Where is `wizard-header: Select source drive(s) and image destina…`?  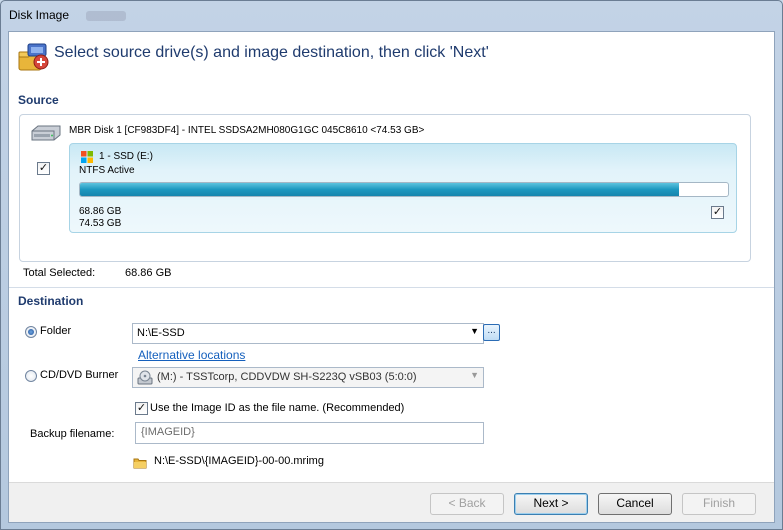 wizard-header: Select source drive(s) and image destina… is located at coordinates (391, 57).